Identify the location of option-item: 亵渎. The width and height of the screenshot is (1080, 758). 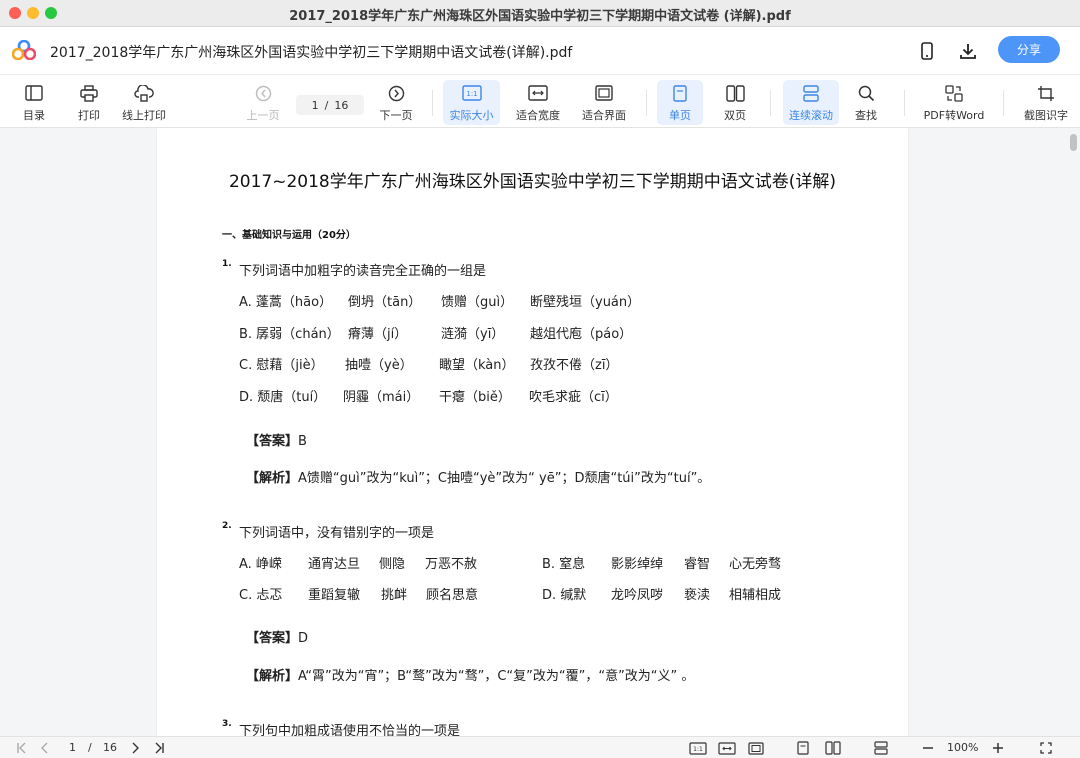
(697, 595).